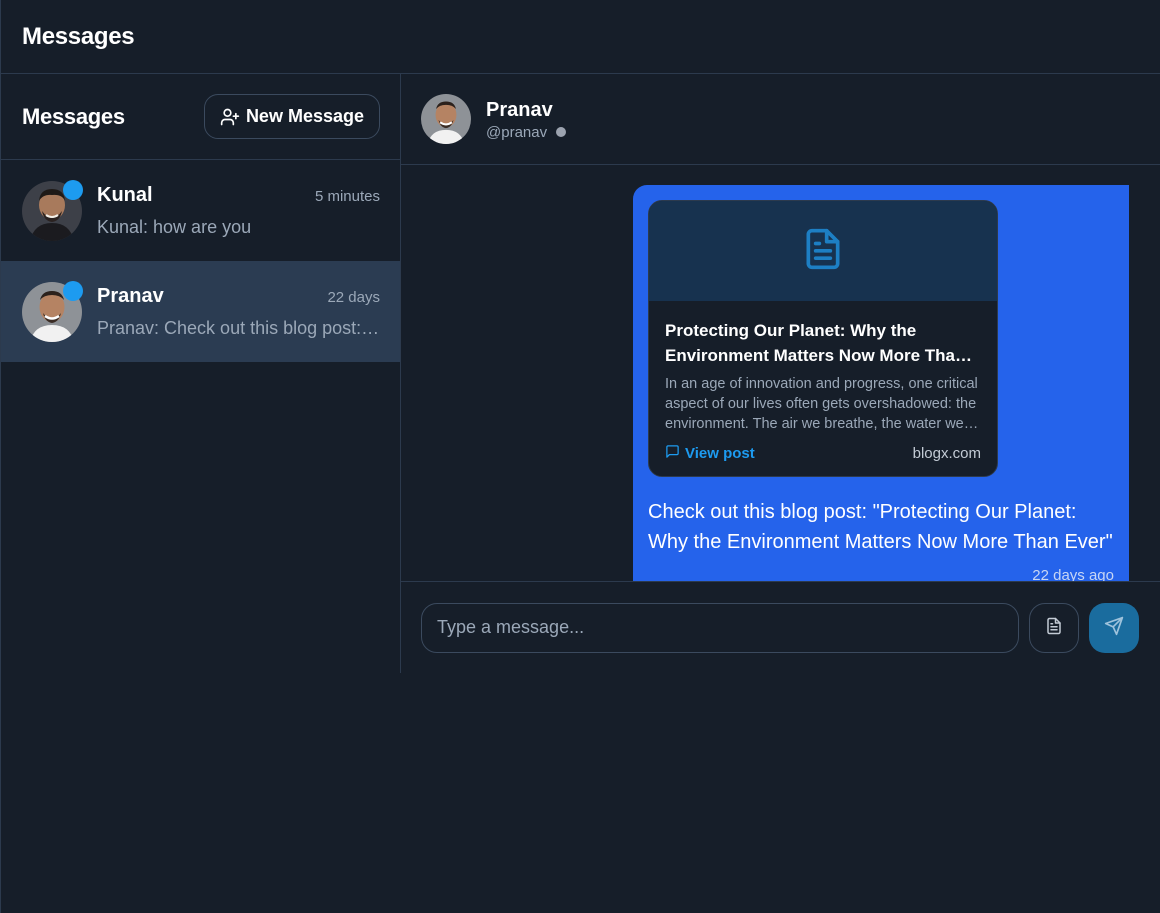 This screenshot has width=1160, height=913. I want to click on message-time: 22 days ago, so click(1073, 574).